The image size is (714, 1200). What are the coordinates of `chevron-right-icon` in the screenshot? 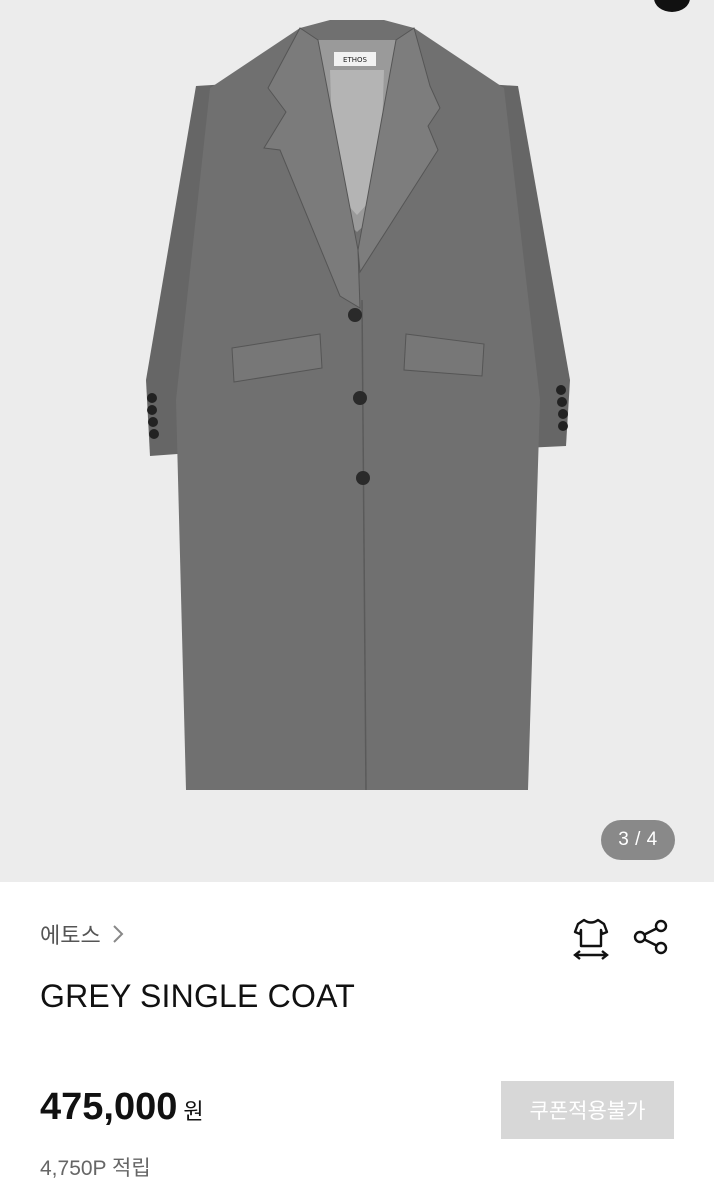 It's located at (118, 934).